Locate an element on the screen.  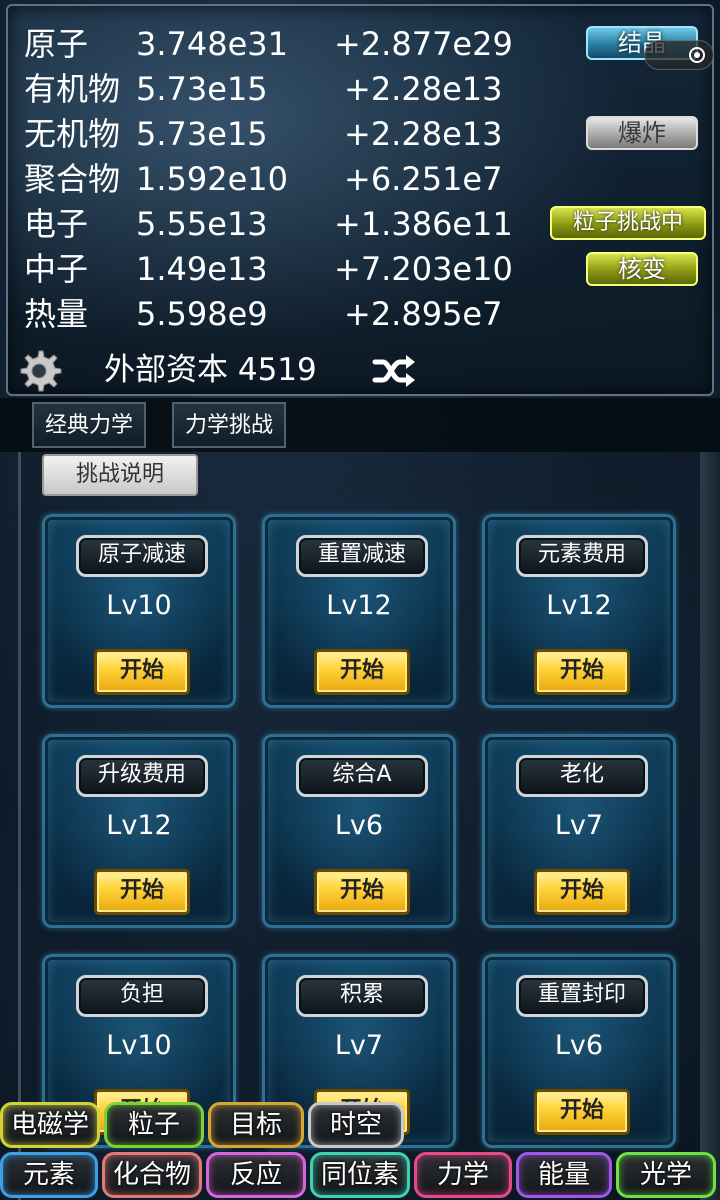
nav-reaction: 反应 is located at coordinates (256, 1175).